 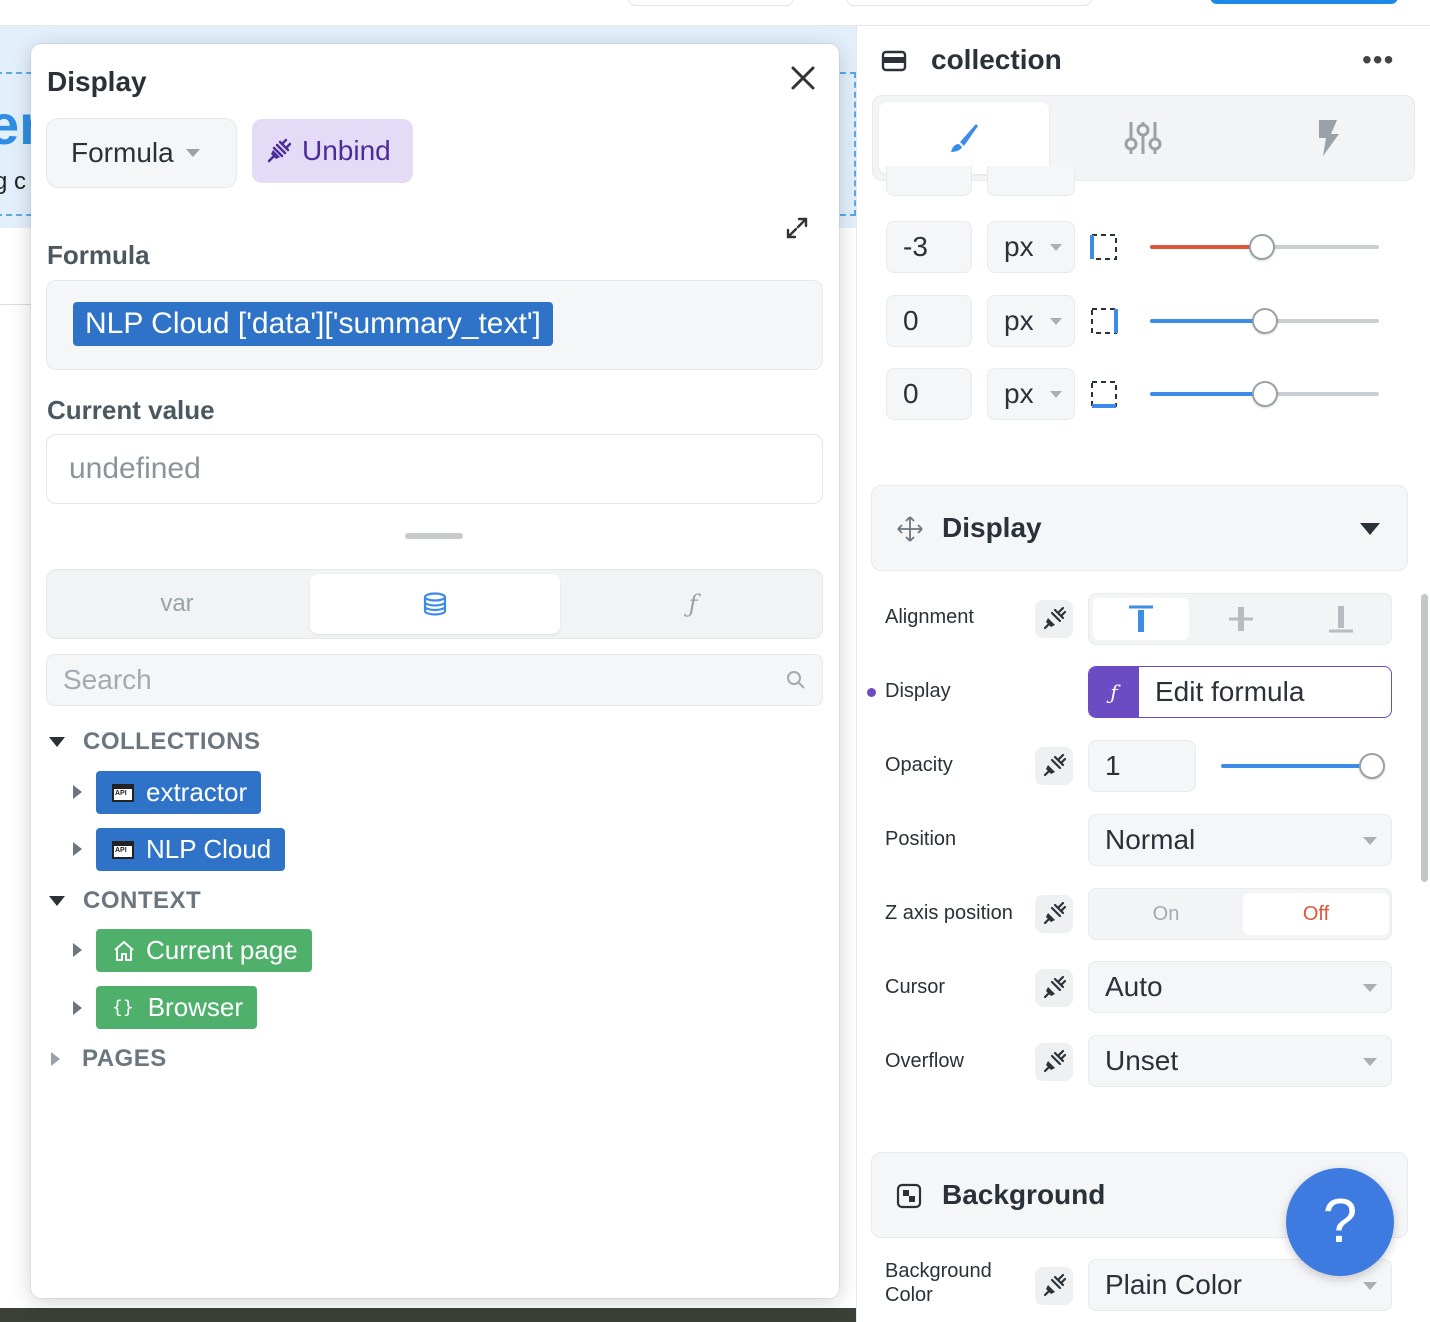 I want to click on component-title: collection, so click(x=996, y=59).